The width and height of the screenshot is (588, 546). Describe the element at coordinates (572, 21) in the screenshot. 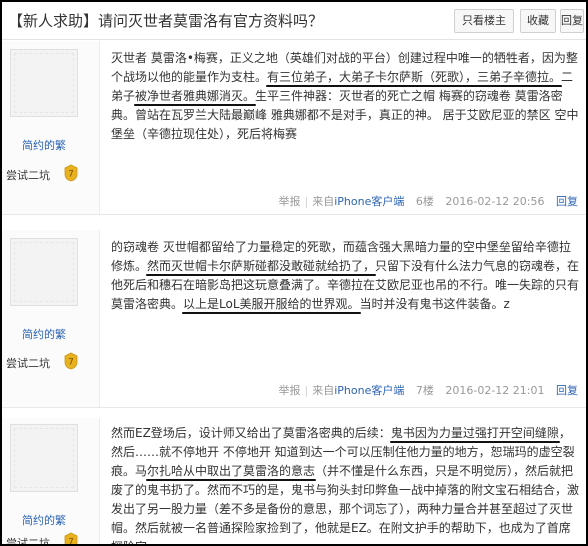

I see `reply-button: 回复` at that location.